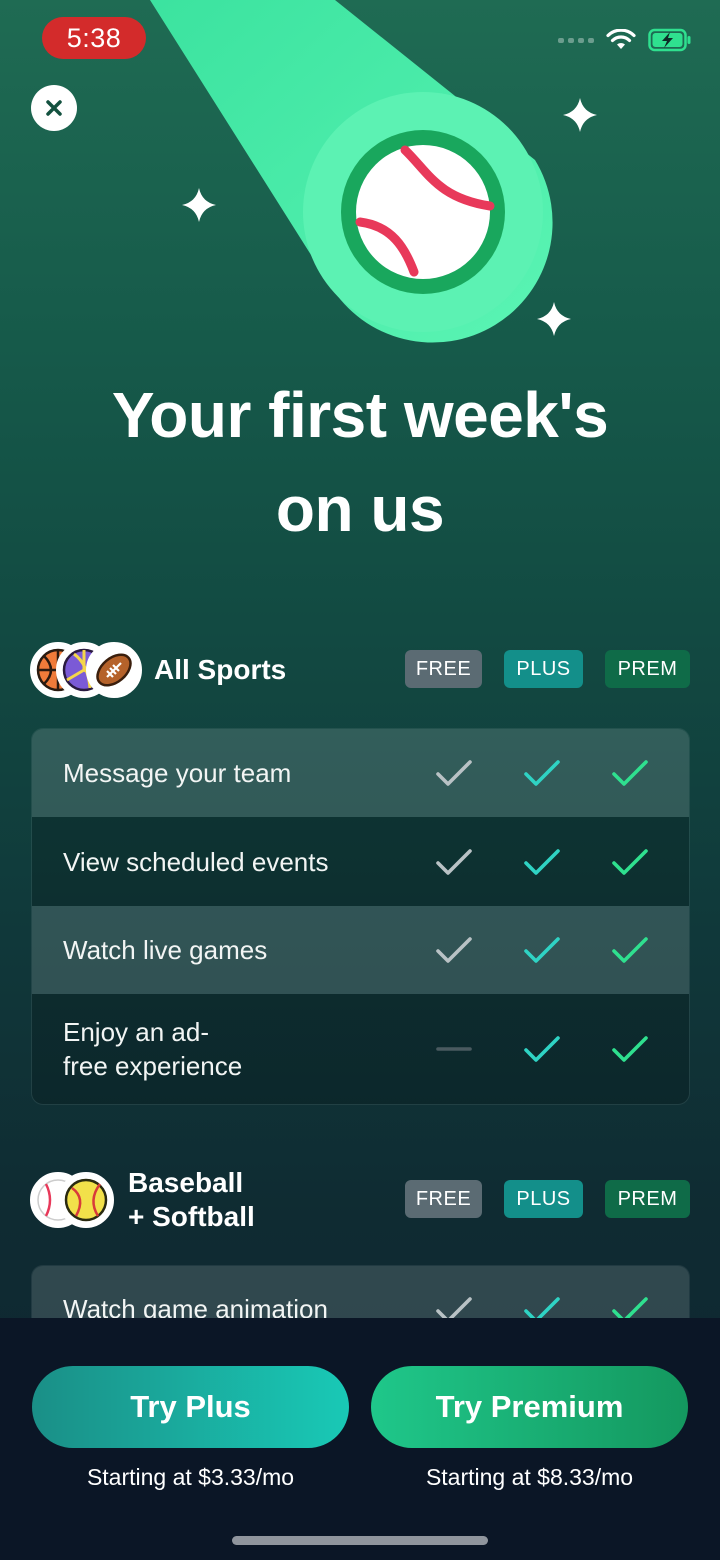 This screenshot has width=720, height=1560. Describe the element at coordinates (360, 509) in the screenshot. I see `page-title-line2: on us` at that location.